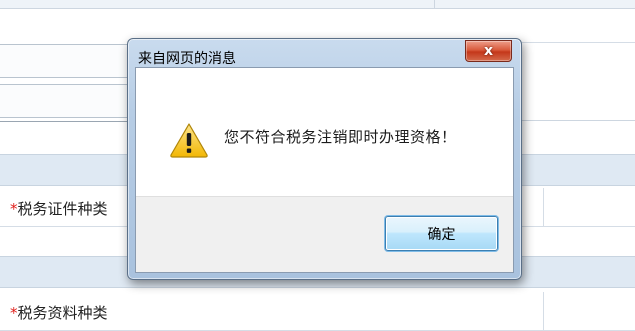 This screenshot has height=331, width=635. Describe the element at coordinates (324, 53) in the screenshot. I see `dialog-titlebar: 来自网页的消息 x` at that location.